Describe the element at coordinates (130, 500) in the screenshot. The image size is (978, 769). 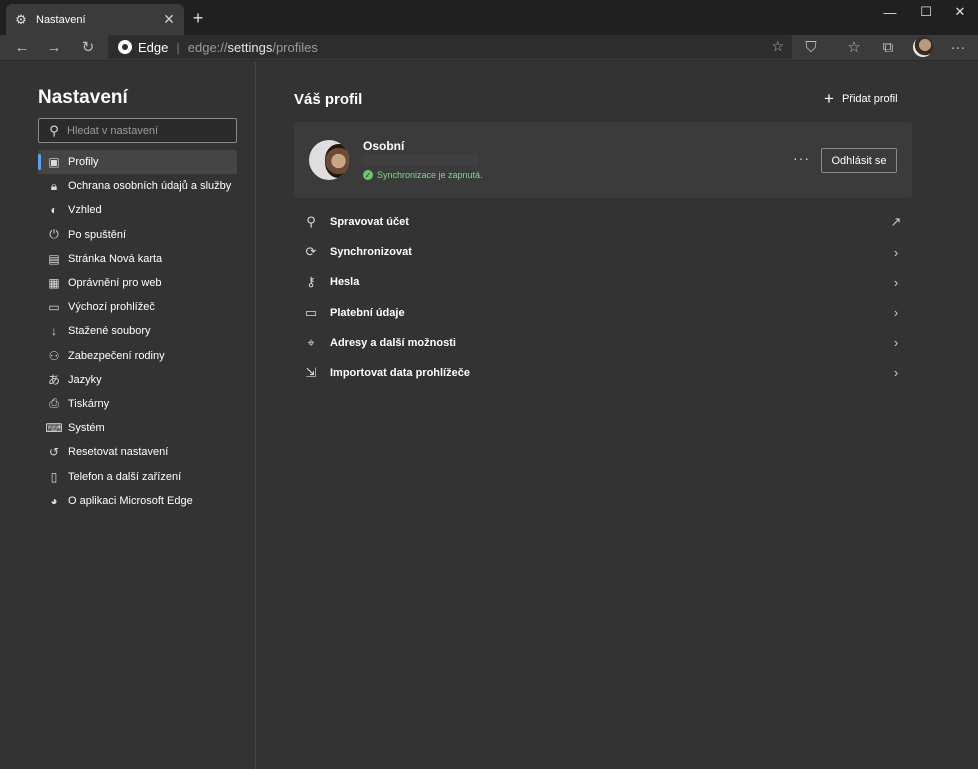
I see `sidebar-item-label: O aplikaci Microsoft Edge` at that location.